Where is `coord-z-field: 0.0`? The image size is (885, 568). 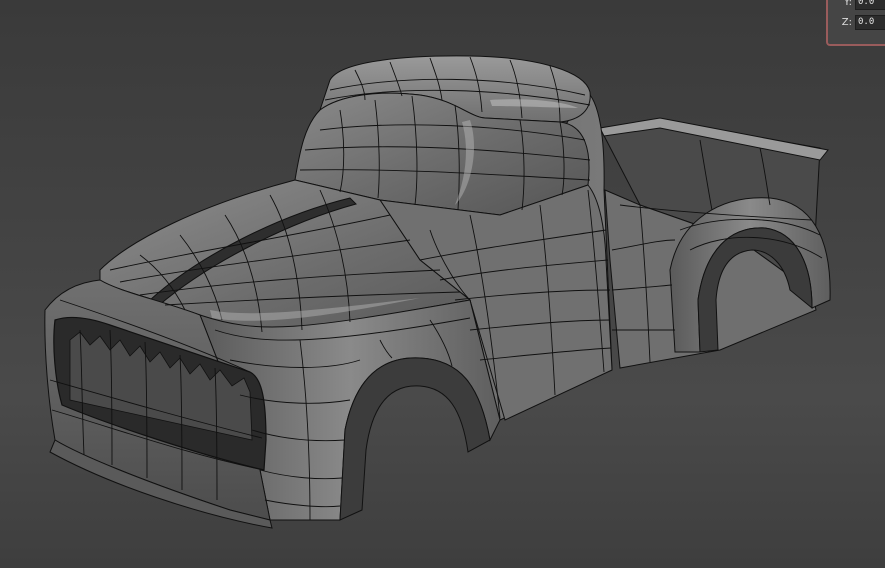 coord-z-field: 0.0 is located at coordinates (870, 22).